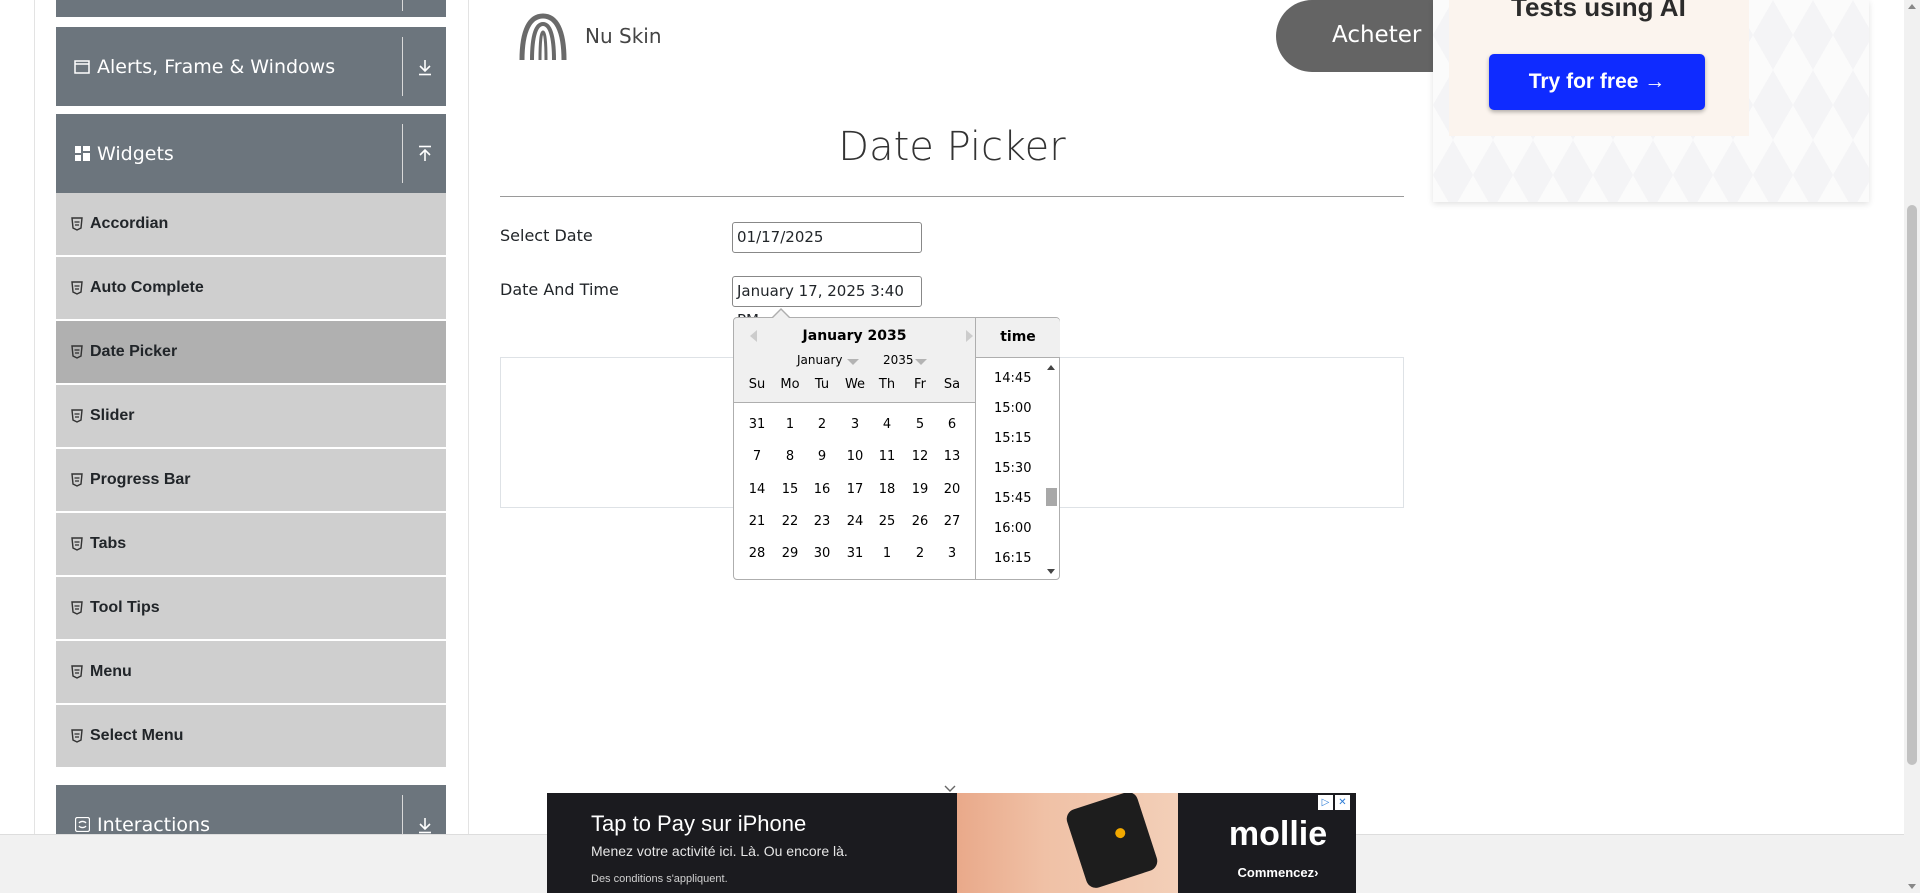 Image resolution: width=1920 pixels, height=893 pixels. What do you see at coordinates (887, 424) in the screenshot?
I see `calendar-day: 4` at bounding box center [887, 424].